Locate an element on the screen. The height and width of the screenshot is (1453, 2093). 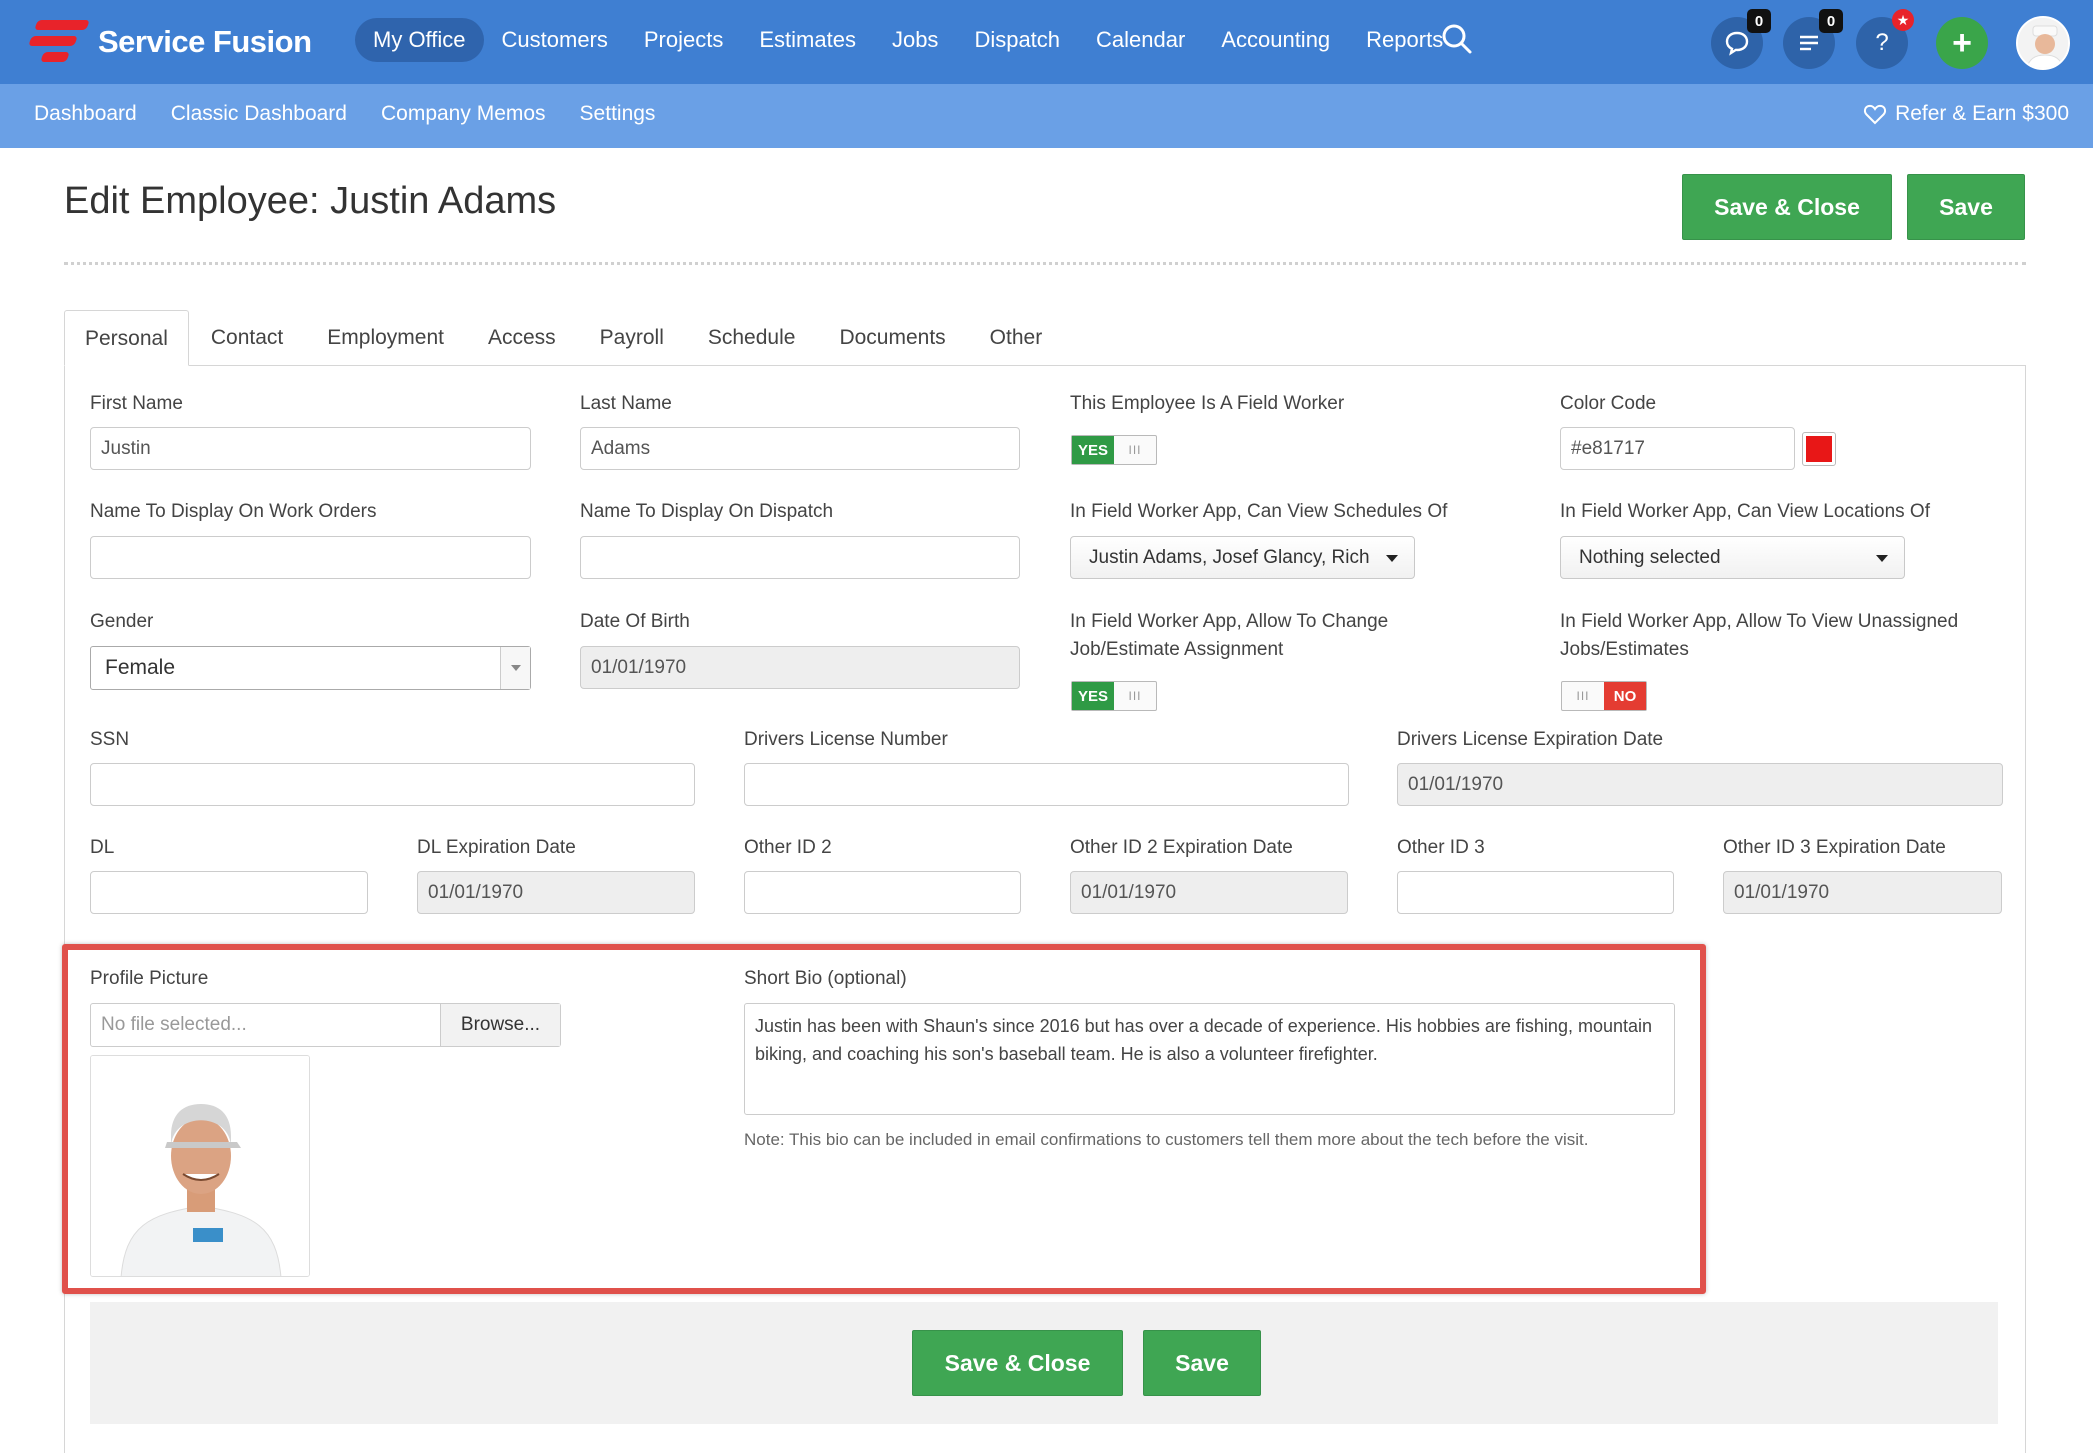
nav-estimates: Estimates is located at coordinates (807, 40).